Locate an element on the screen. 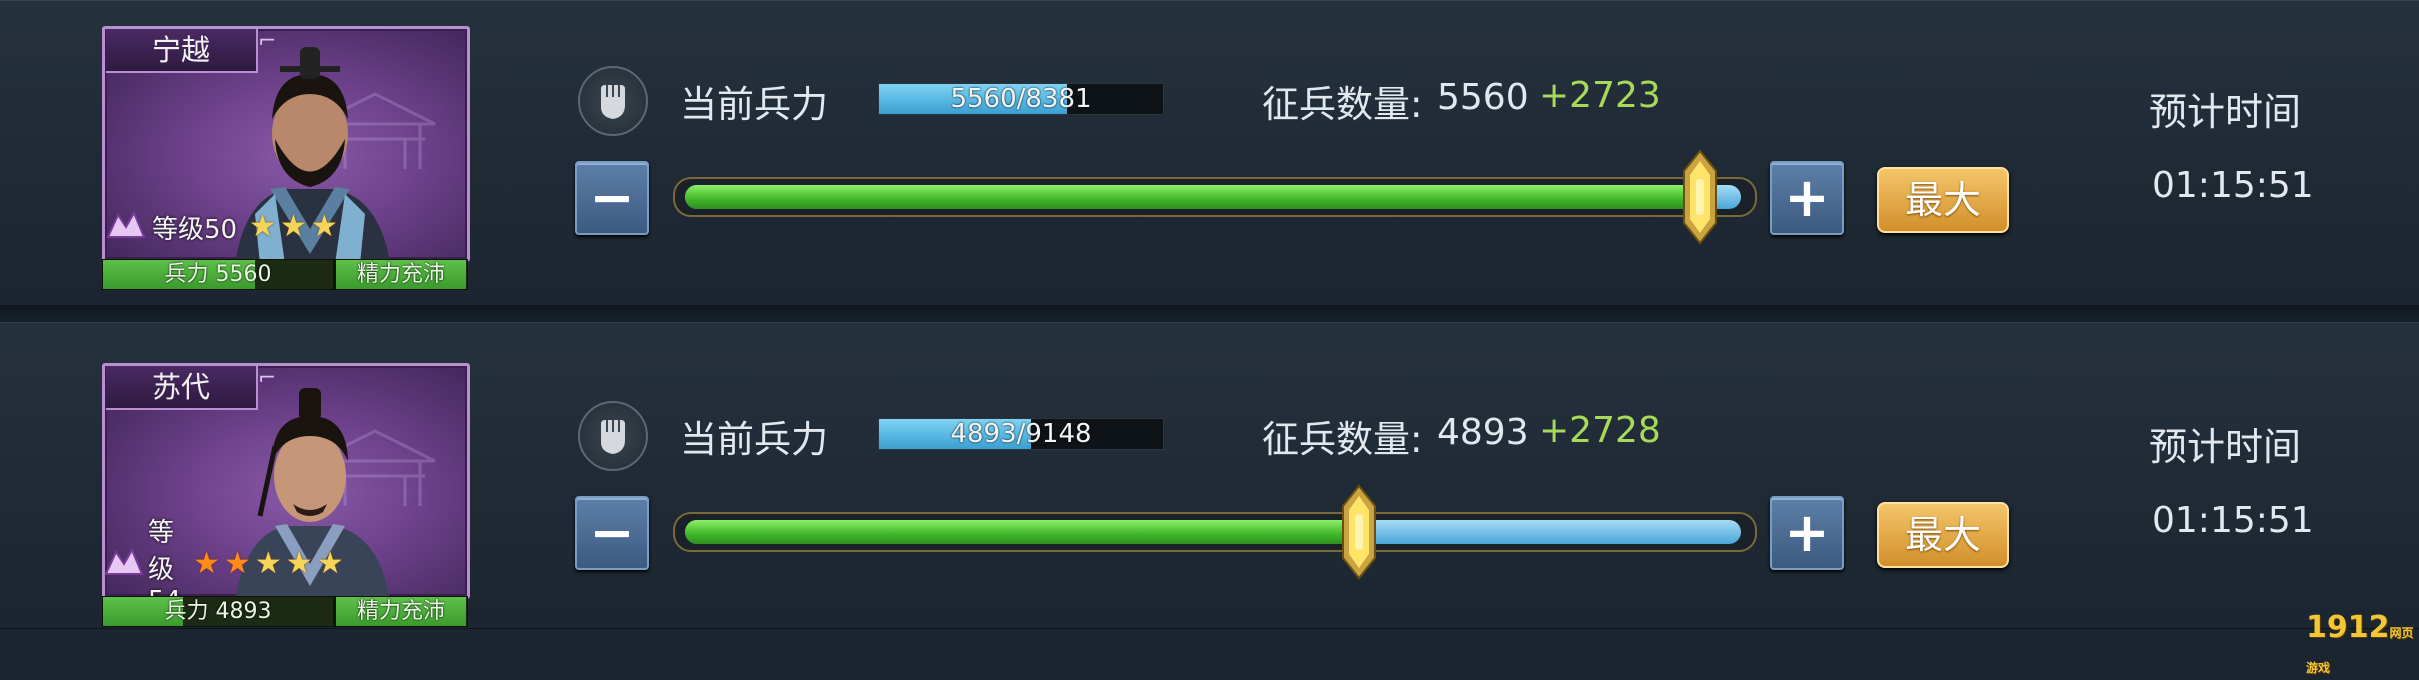  recruit-count-value: 4893 is located at coordinates (1483, 432).